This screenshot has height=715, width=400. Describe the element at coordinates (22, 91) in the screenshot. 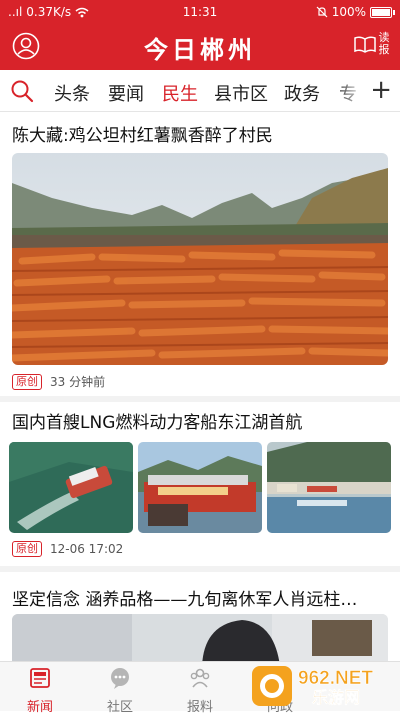

I see `search-icon` at that location.